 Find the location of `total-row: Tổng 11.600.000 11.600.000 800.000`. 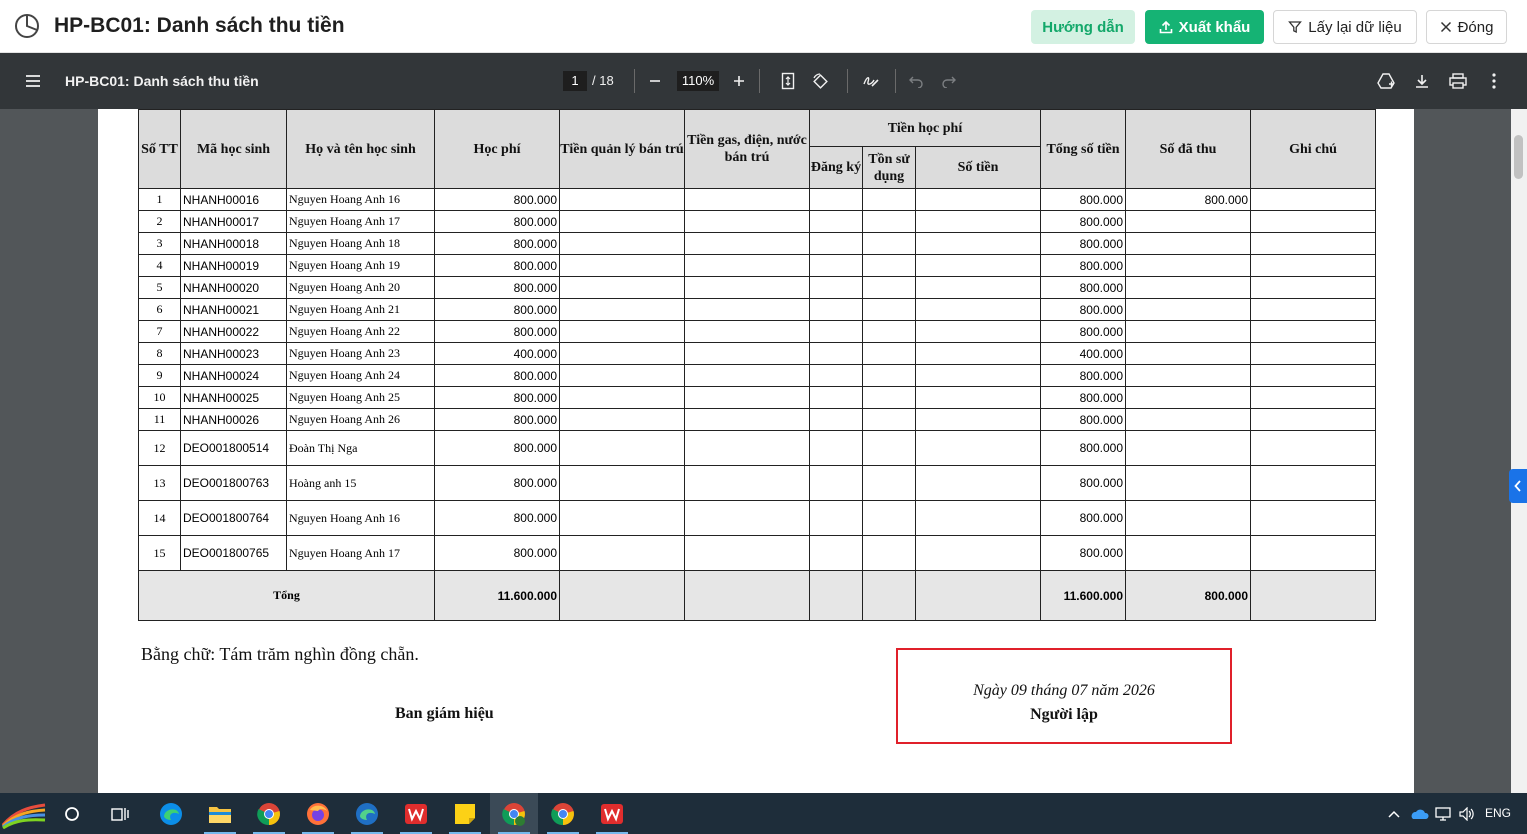

total-row: Tổng 11.600.000 11.600.000 800.000 is located at coordinates (757, 595).